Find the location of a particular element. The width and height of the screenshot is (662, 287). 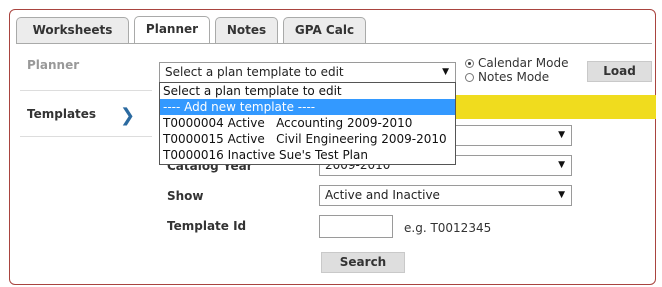

chevron-right-icon: ❯ is located at coordinates (127, 115).